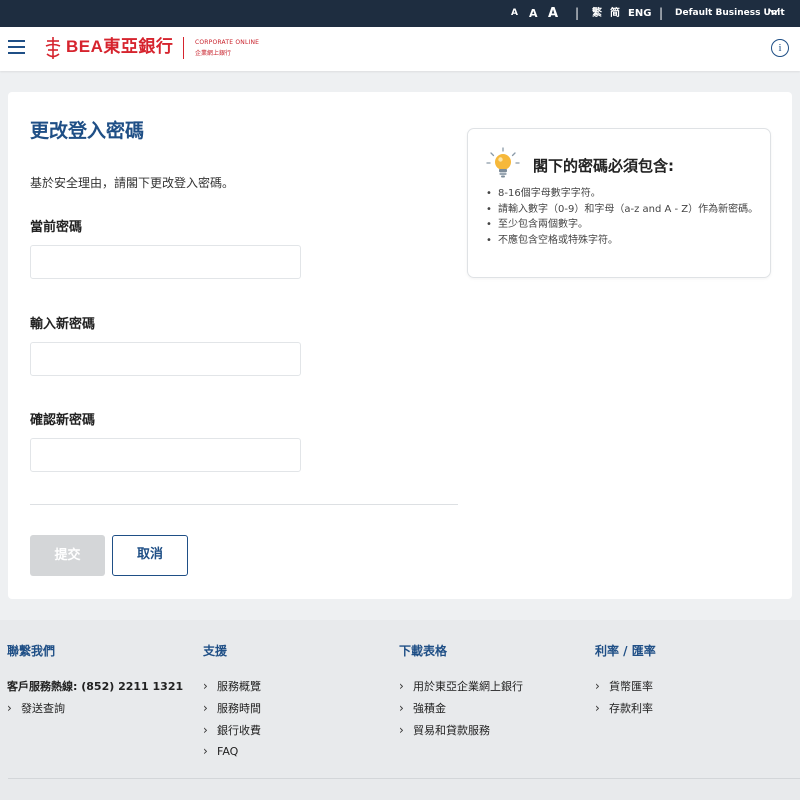  I want to click on current-password-label: 當前密碼, so click(56, 227).